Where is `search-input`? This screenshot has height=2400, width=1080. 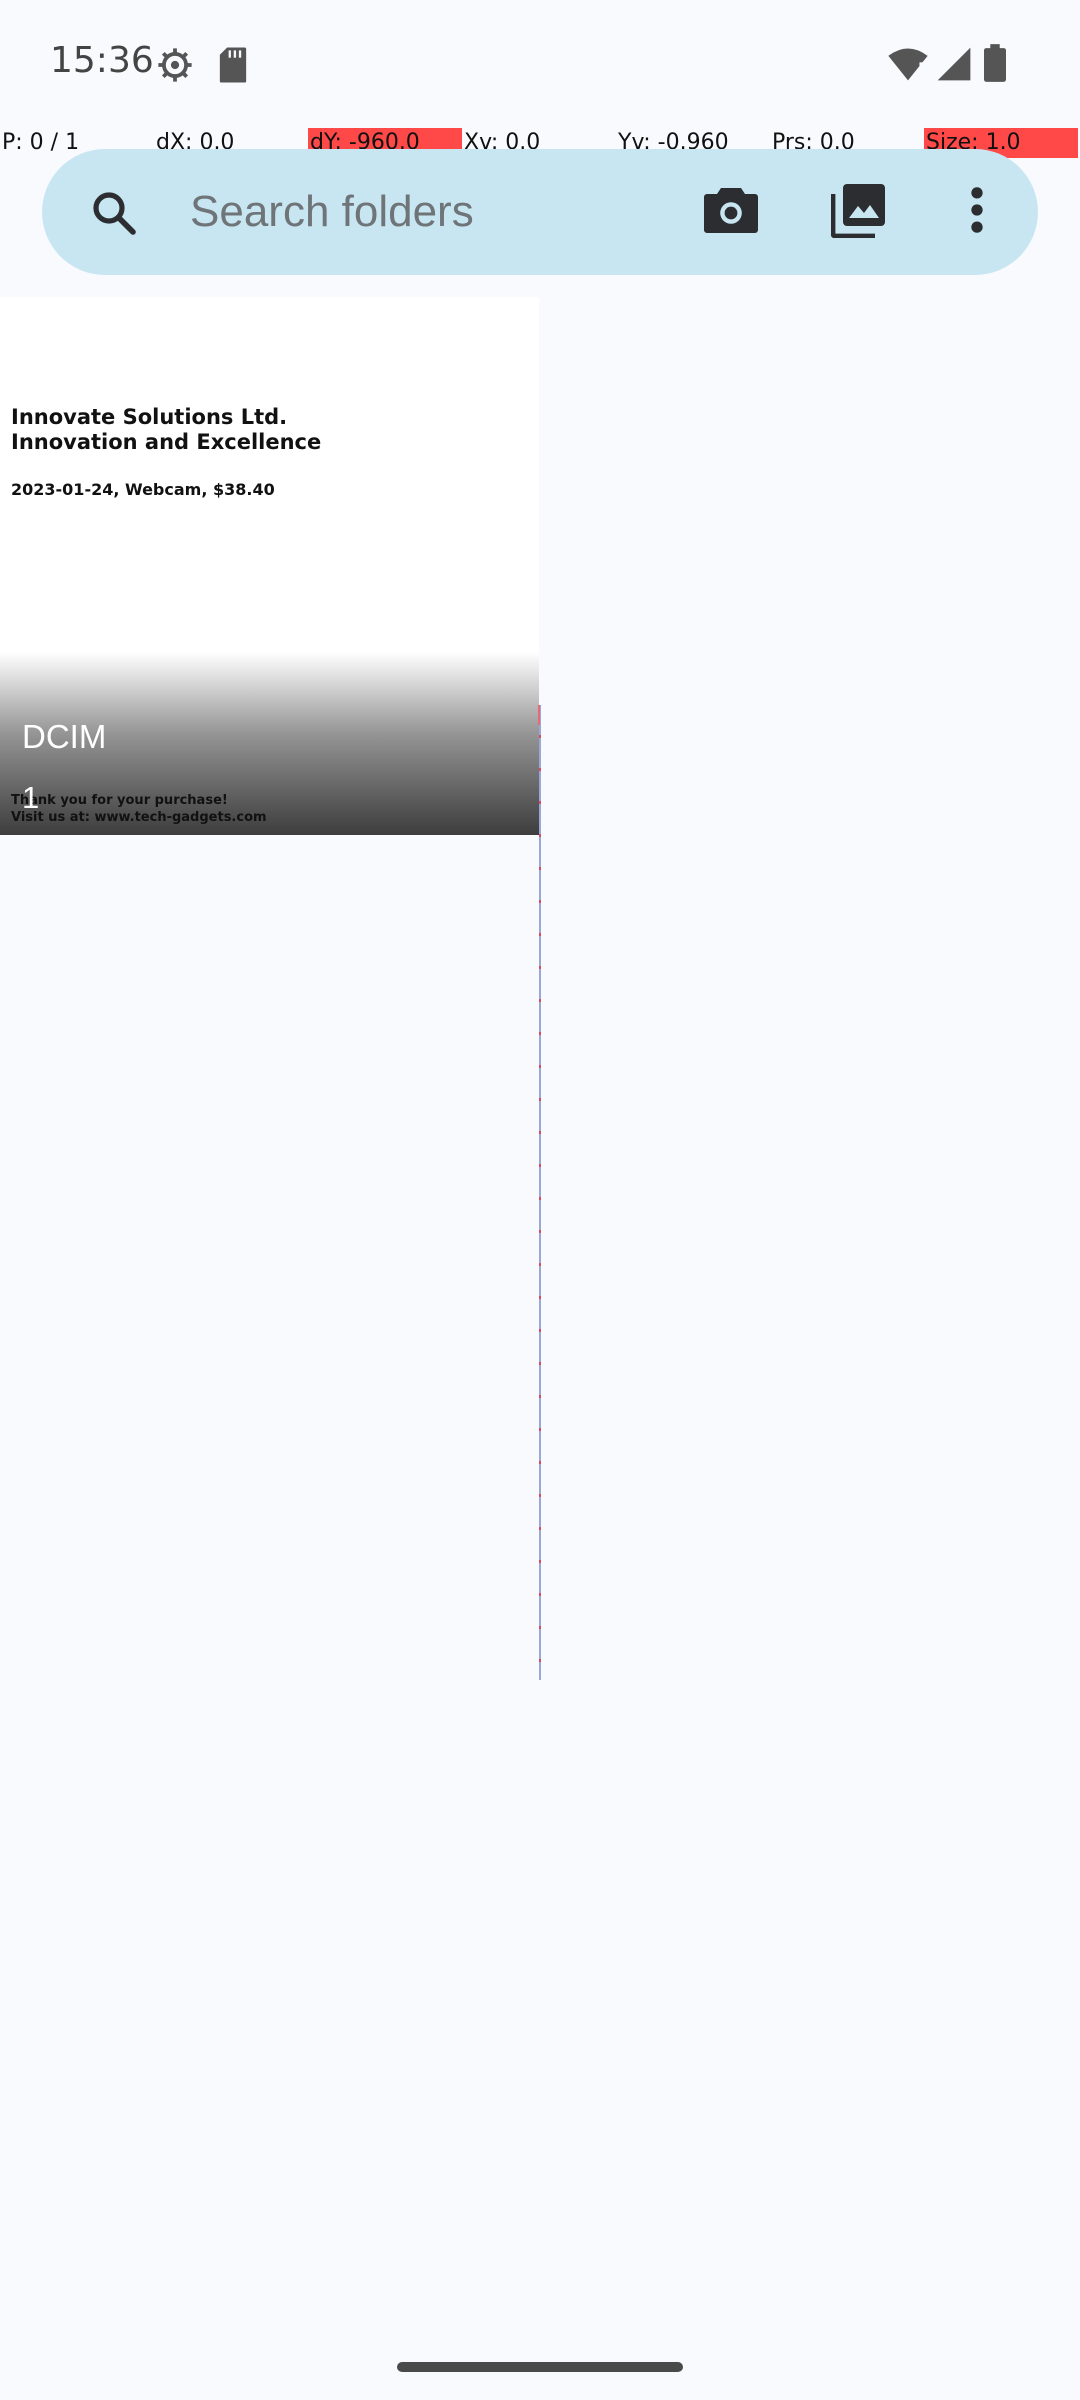 search-input is located at coordinates (440, 212).